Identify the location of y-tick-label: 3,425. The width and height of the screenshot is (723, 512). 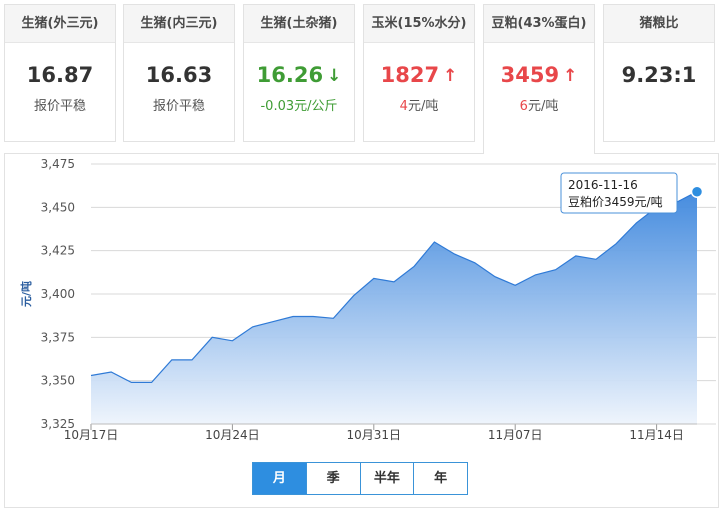
(58, 251).